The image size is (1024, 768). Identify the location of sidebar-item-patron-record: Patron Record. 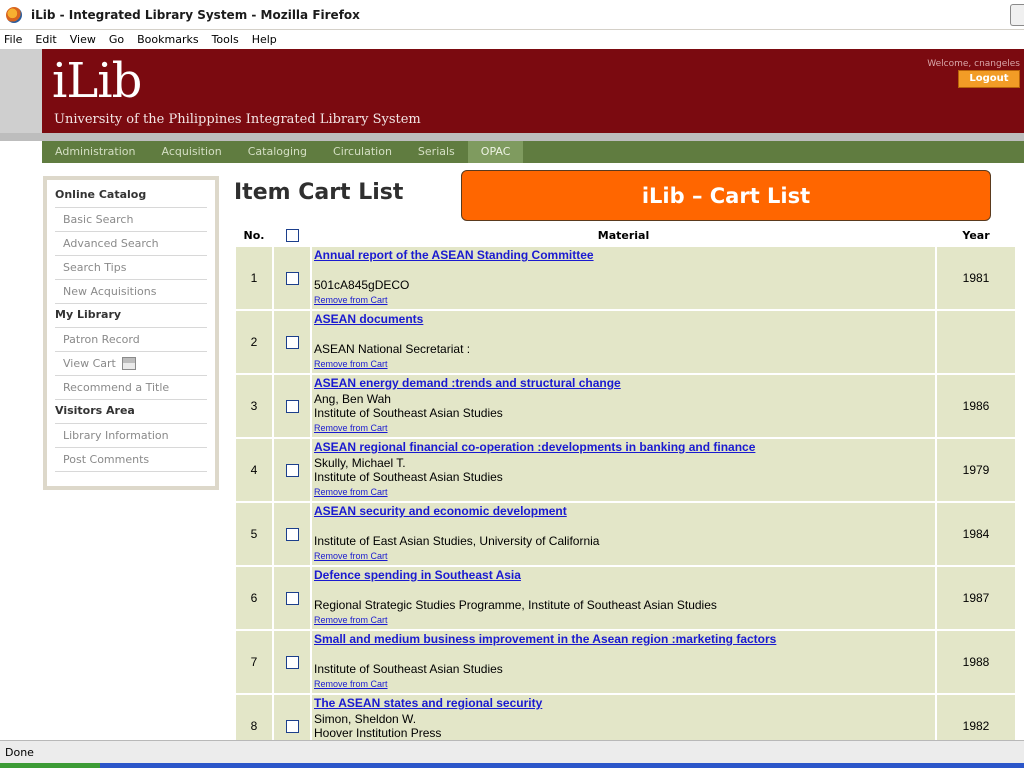
(131, 340).